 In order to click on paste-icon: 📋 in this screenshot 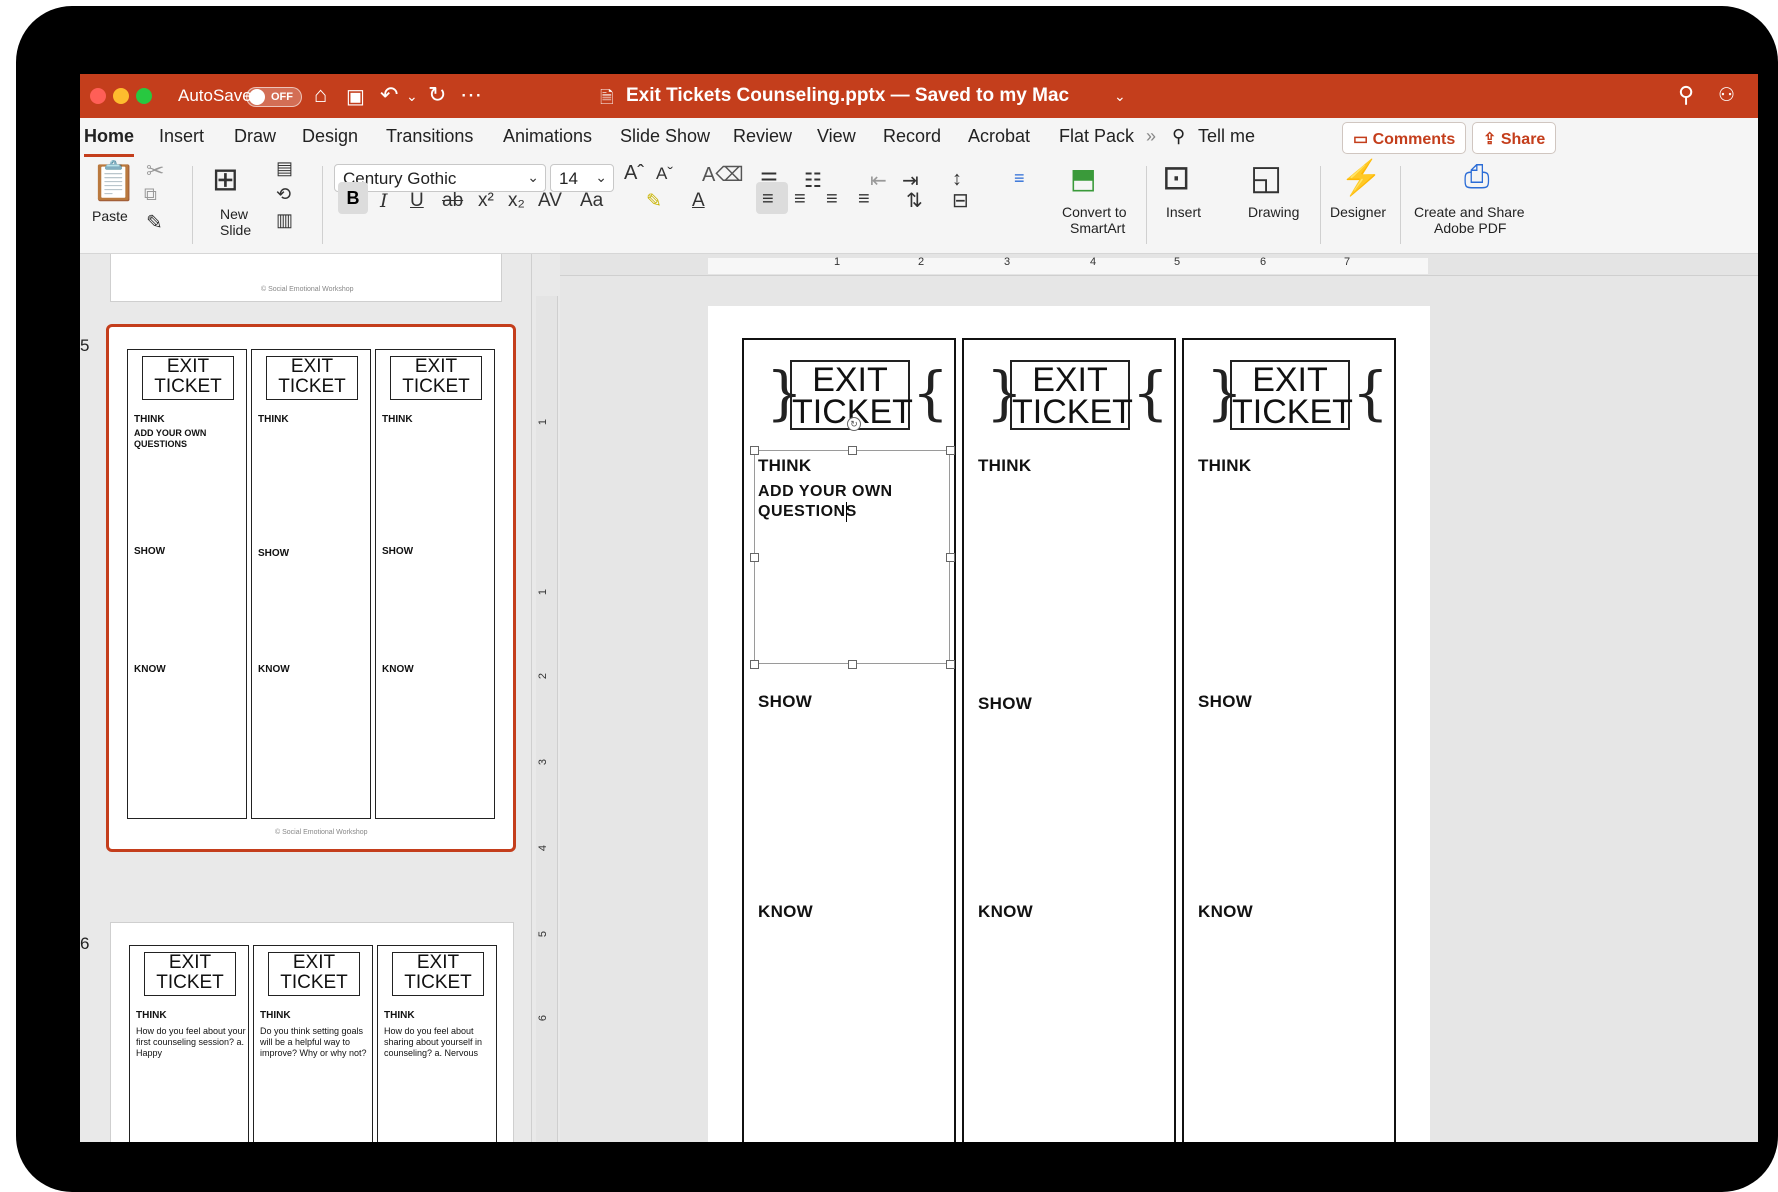, I will do `click(113, 182)`.